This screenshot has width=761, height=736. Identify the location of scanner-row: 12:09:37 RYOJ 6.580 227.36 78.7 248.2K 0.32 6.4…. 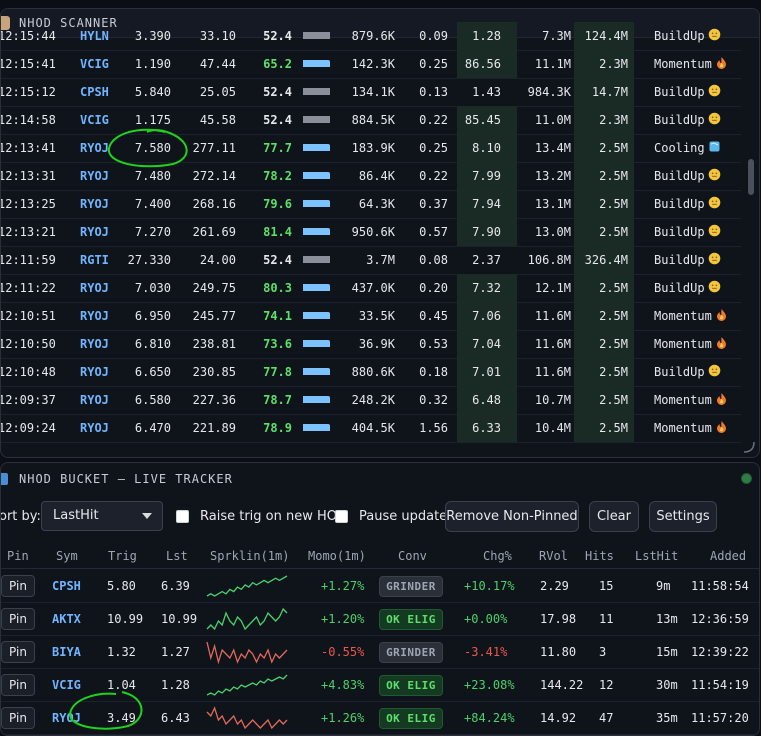
(371, 400).